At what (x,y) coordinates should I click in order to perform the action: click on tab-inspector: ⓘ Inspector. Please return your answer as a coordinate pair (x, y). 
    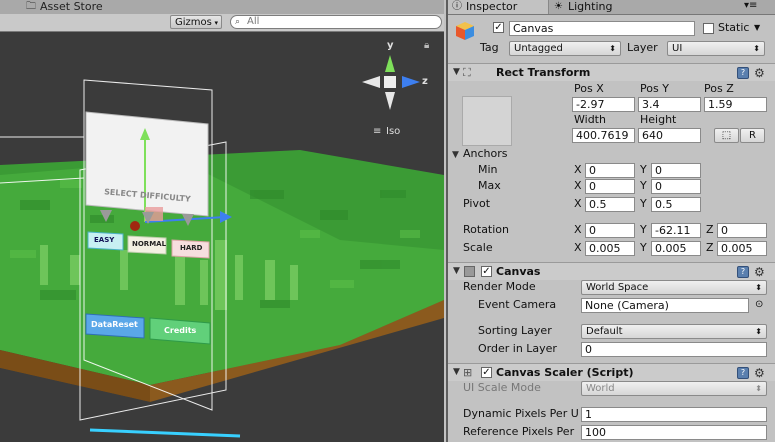
    Looking at the image, I should click on (498, 7).